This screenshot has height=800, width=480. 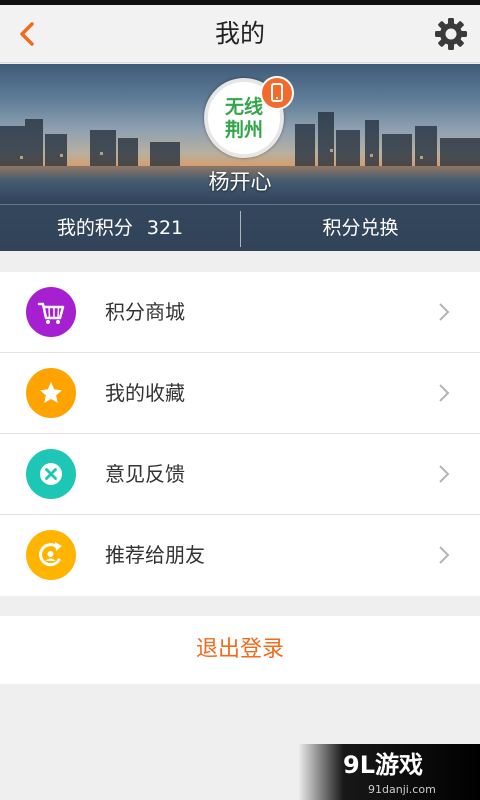 I want to click on svg-text: 91danji.com, so click(x=402, y=789).